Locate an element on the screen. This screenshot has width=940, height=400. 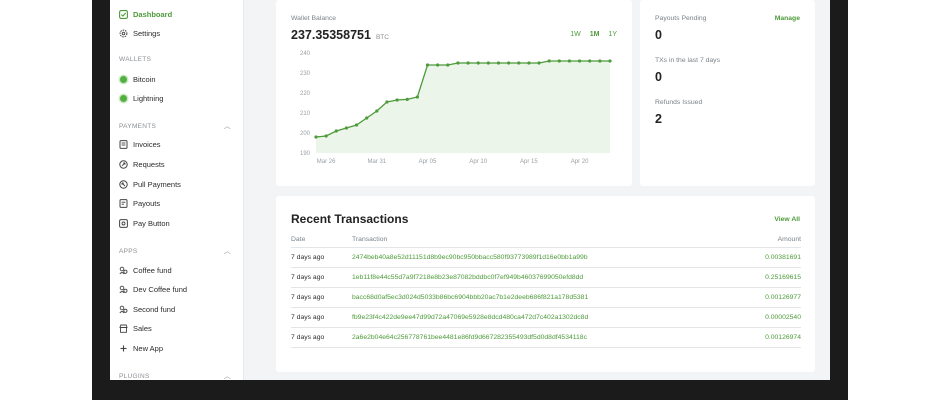
sidebar-item-invoices: Invoices is located at coordinates (140, 144).